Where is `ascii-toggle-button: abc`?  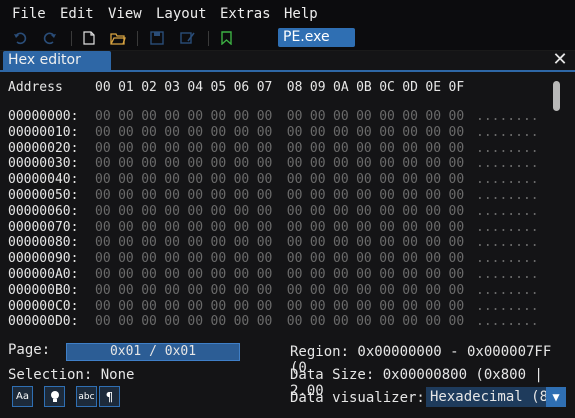 ascii-toggle-button: abc is located at coordinates (86, 396).